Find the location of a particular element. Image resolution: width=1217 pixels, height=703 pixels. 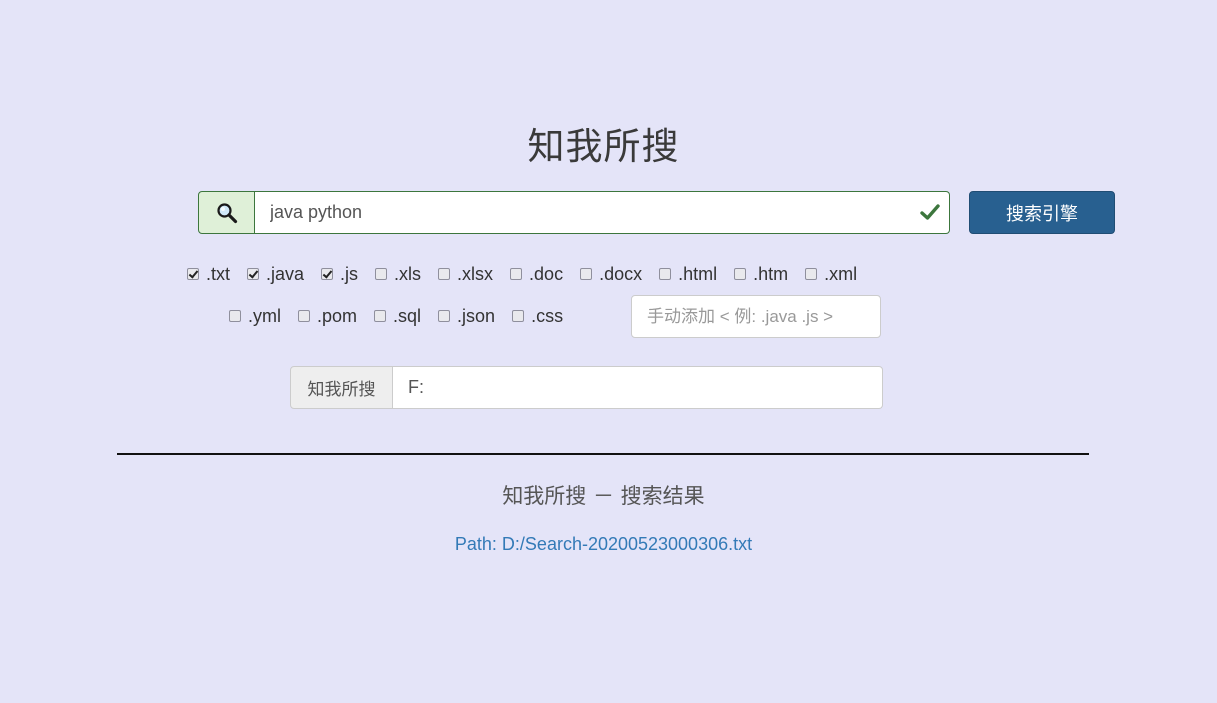

results-path-link: Path: D:/Search-20200523000306.txt is located at coordinates (603, 544).